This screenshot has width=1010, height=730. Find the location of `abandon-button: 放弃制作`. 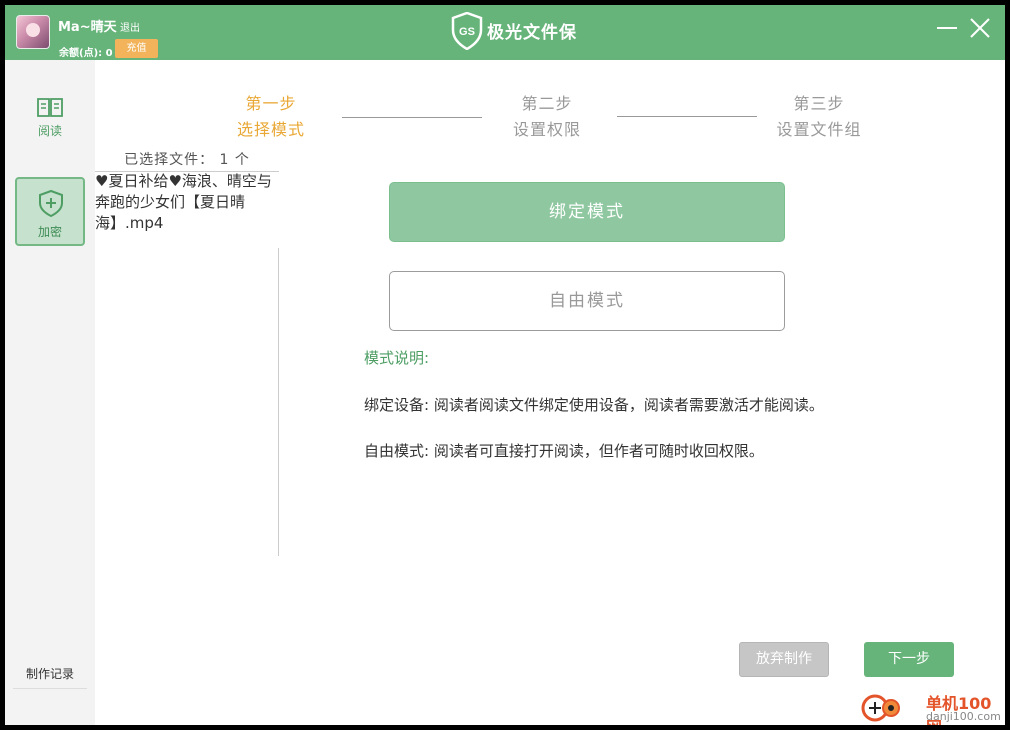

abandon-button: 放弃制作 is located at coordinates (784, 659).